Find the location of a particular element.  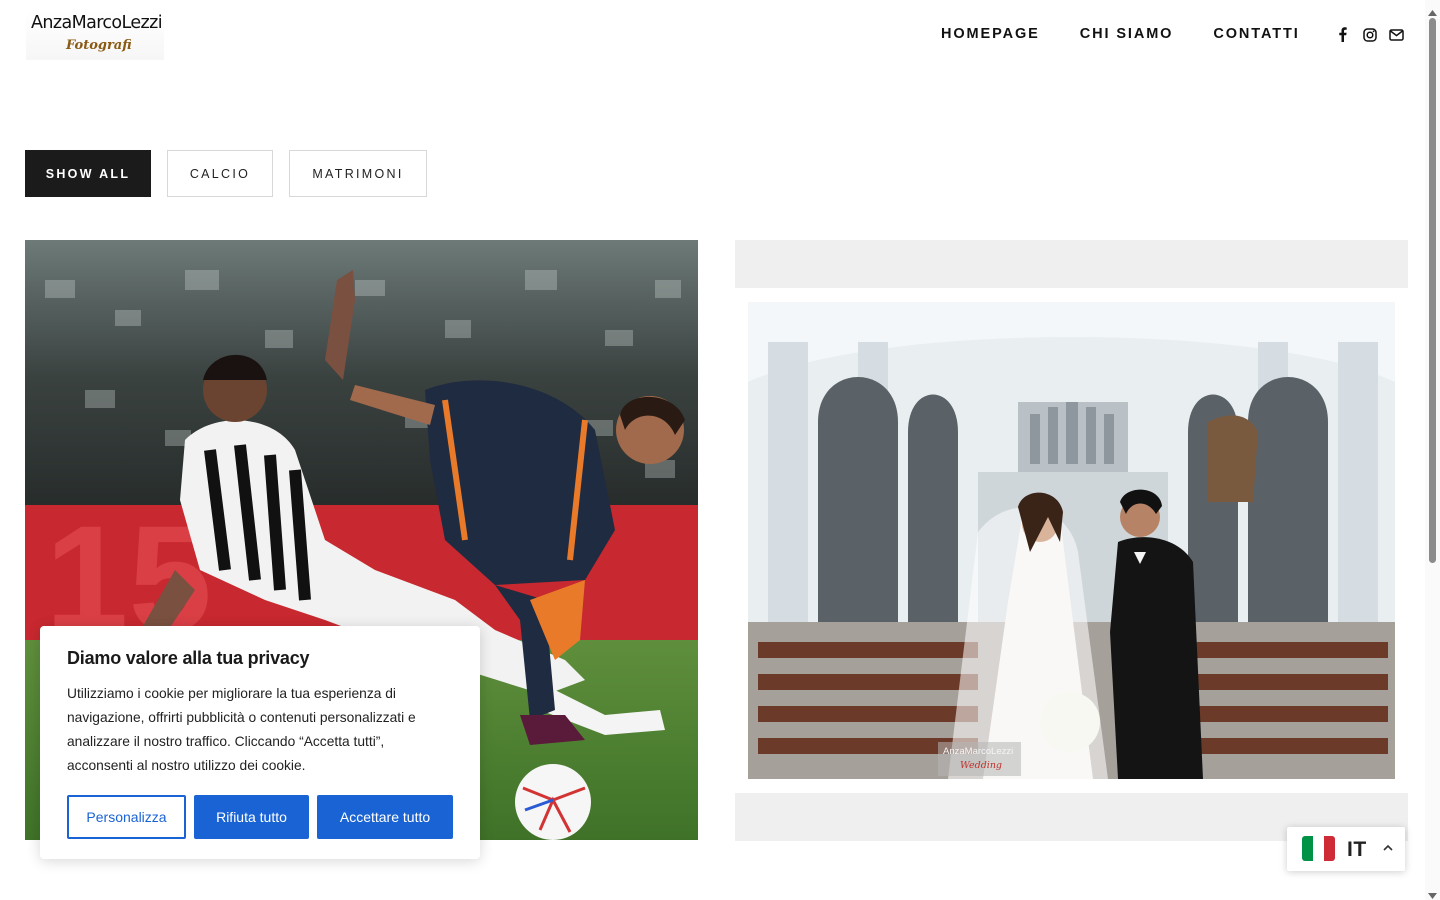

scroll-down-arrow-icon is located at coordinates (1432, 893).